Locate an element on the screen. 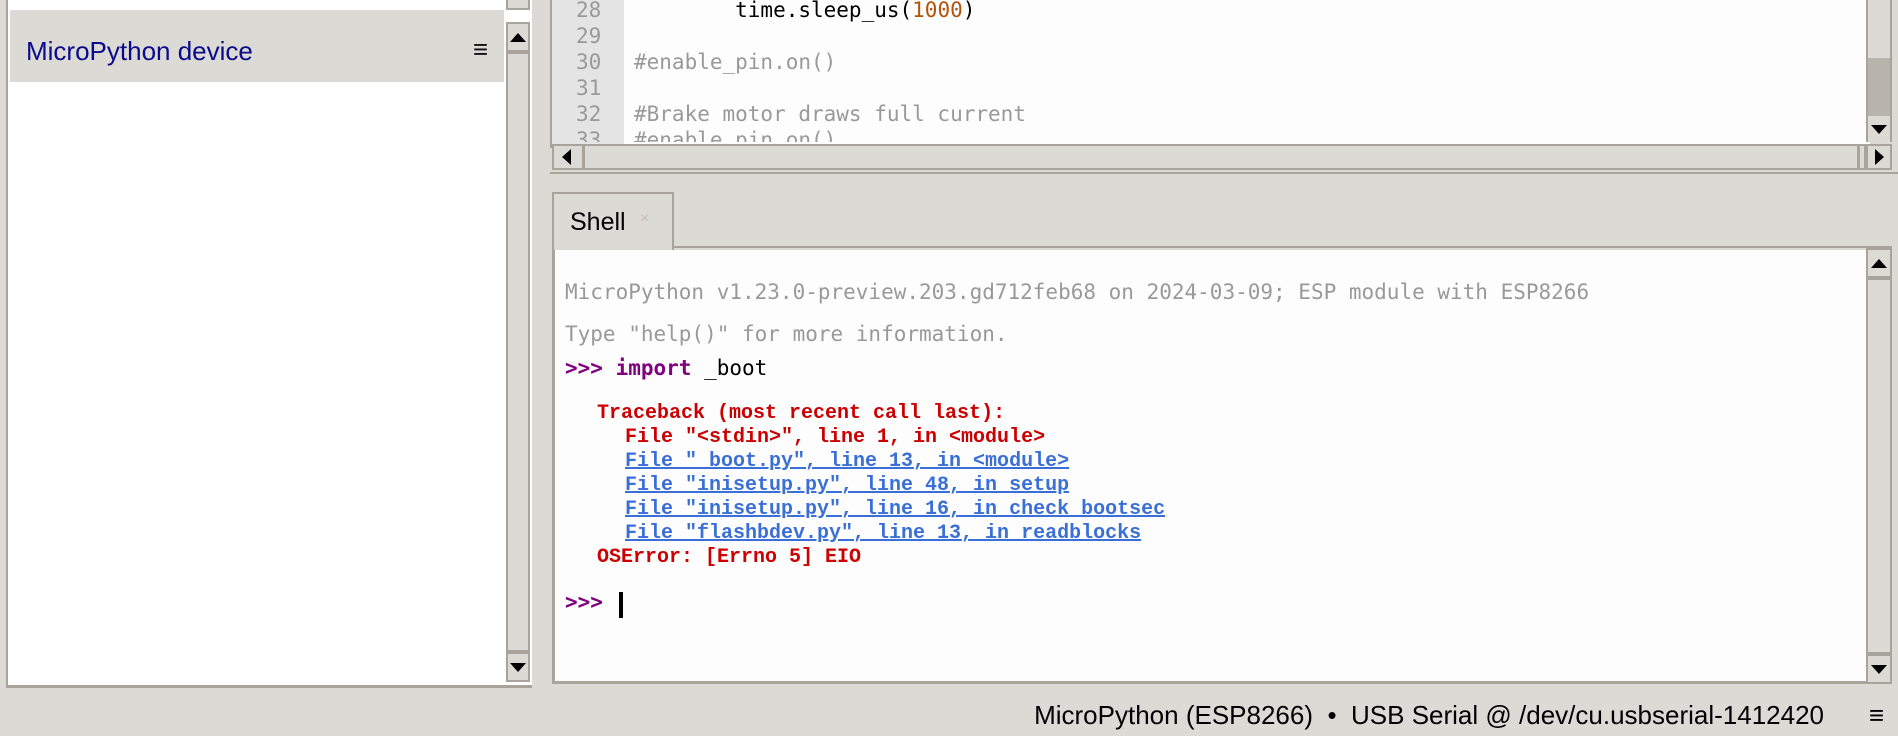 The height and width of the screenshot is (736, 1898). scroll-right-button is located at coordinates (1879, 157).